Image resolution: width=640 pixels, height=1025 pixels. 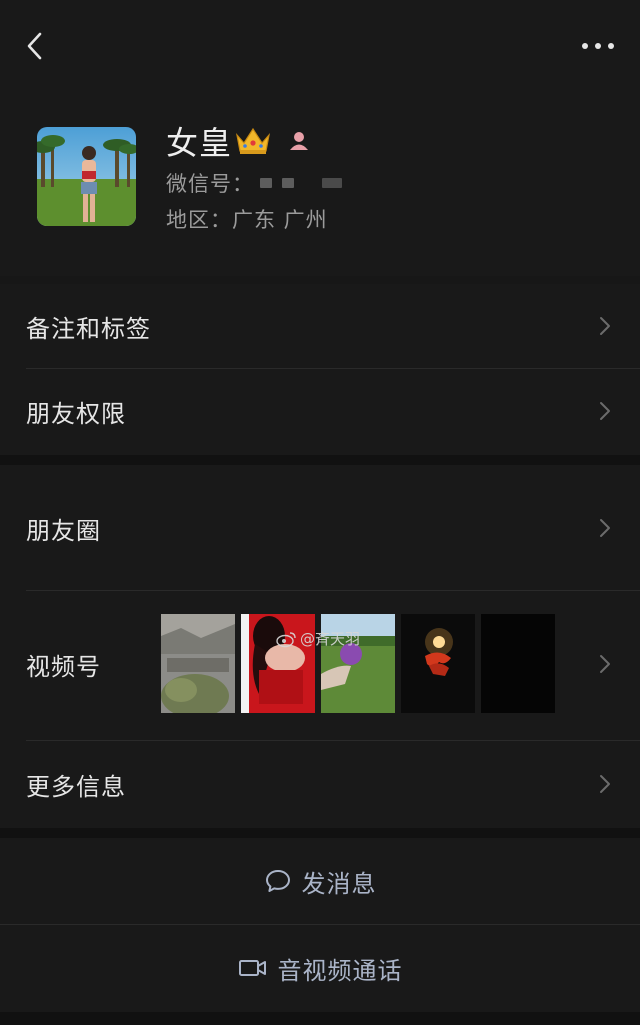 I want to click on av-call-label: 音视频通话, so click(x=340, y=970).